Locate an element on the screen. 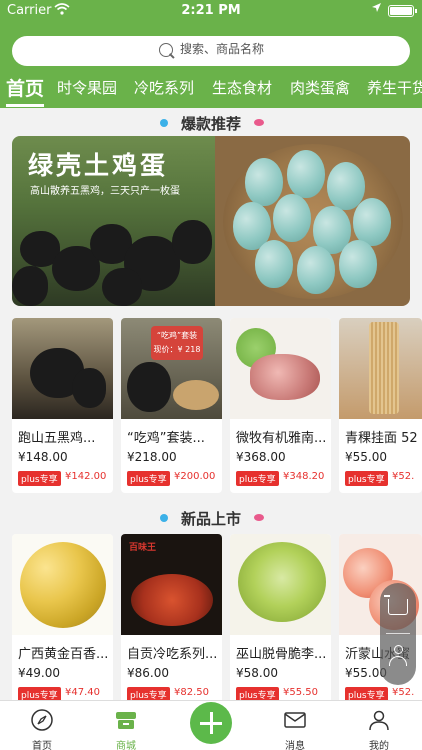  image-badge: “吃鸡”套装 现价：¥ 218 is located at coordinates (177, 343).